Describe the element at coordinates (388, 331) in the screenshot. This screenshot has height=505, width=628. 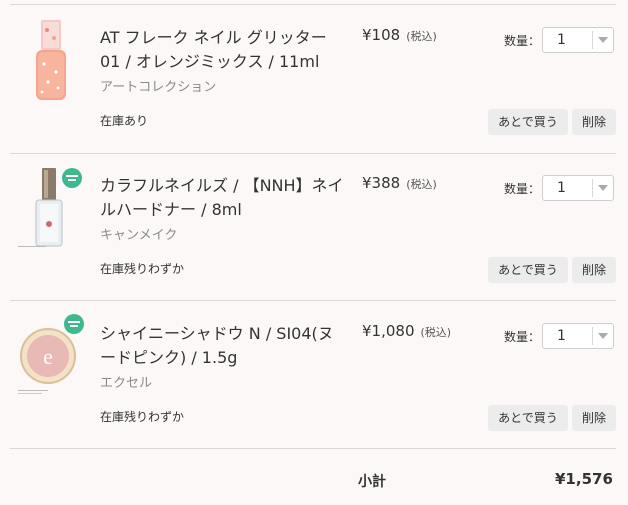
I see `price-value: ¥1,080` at that location.